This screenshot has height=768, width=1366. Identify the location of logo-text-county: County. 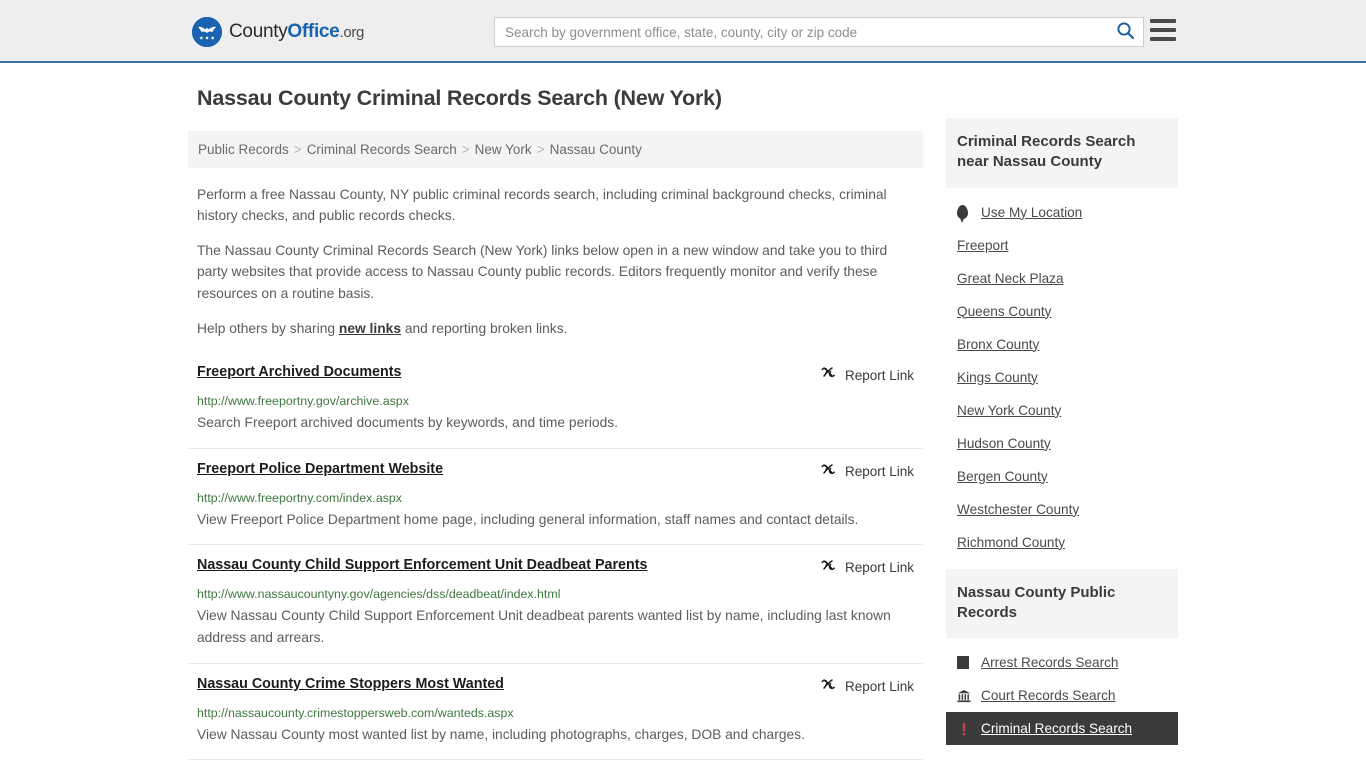
(258, 31).